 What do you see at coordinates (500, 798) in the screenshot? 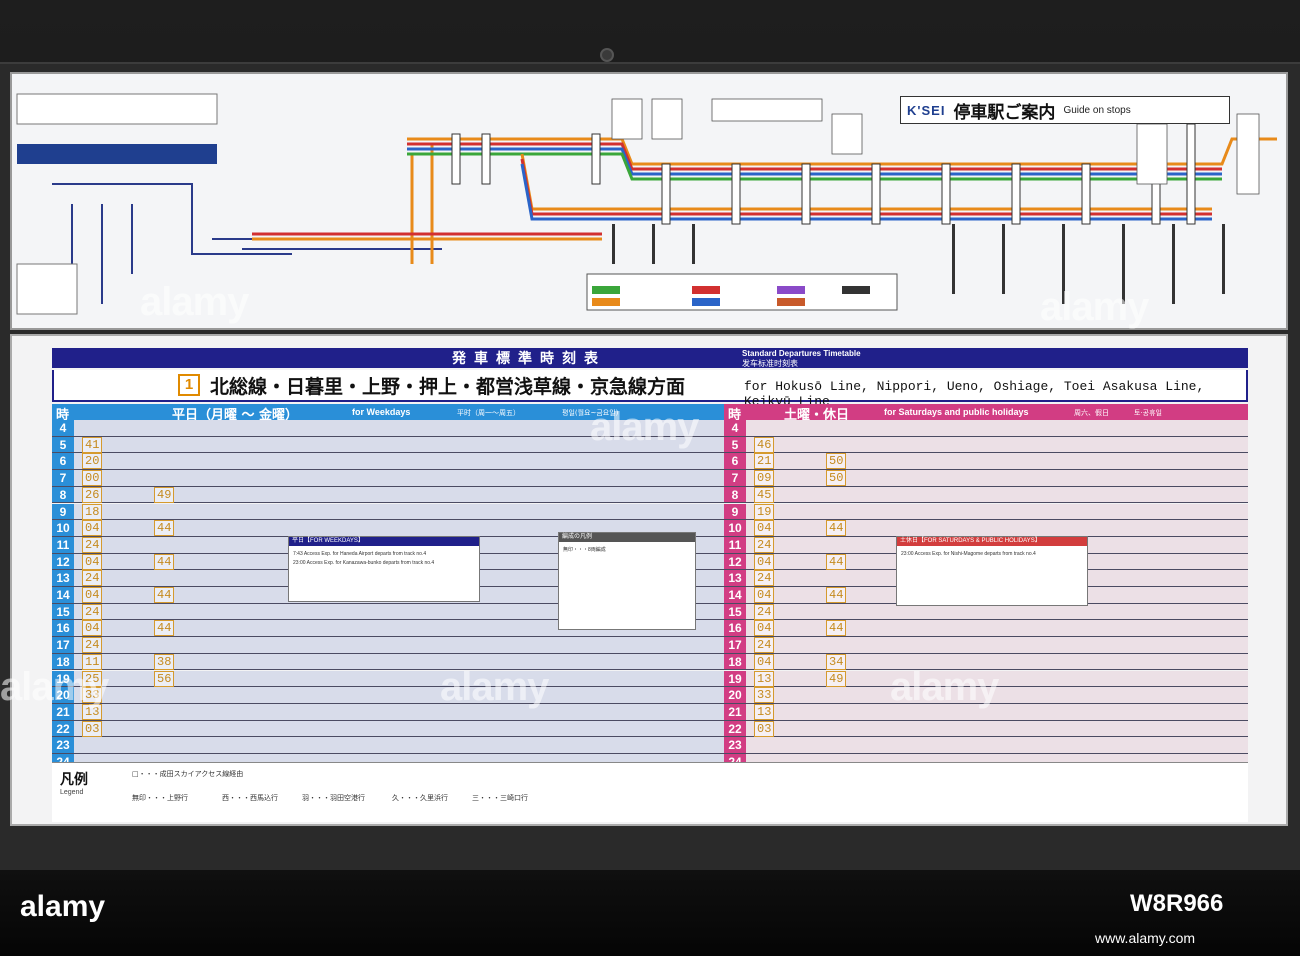
I see `legend-item: 三・・・三崎口行` at bounding box center [500, 798].